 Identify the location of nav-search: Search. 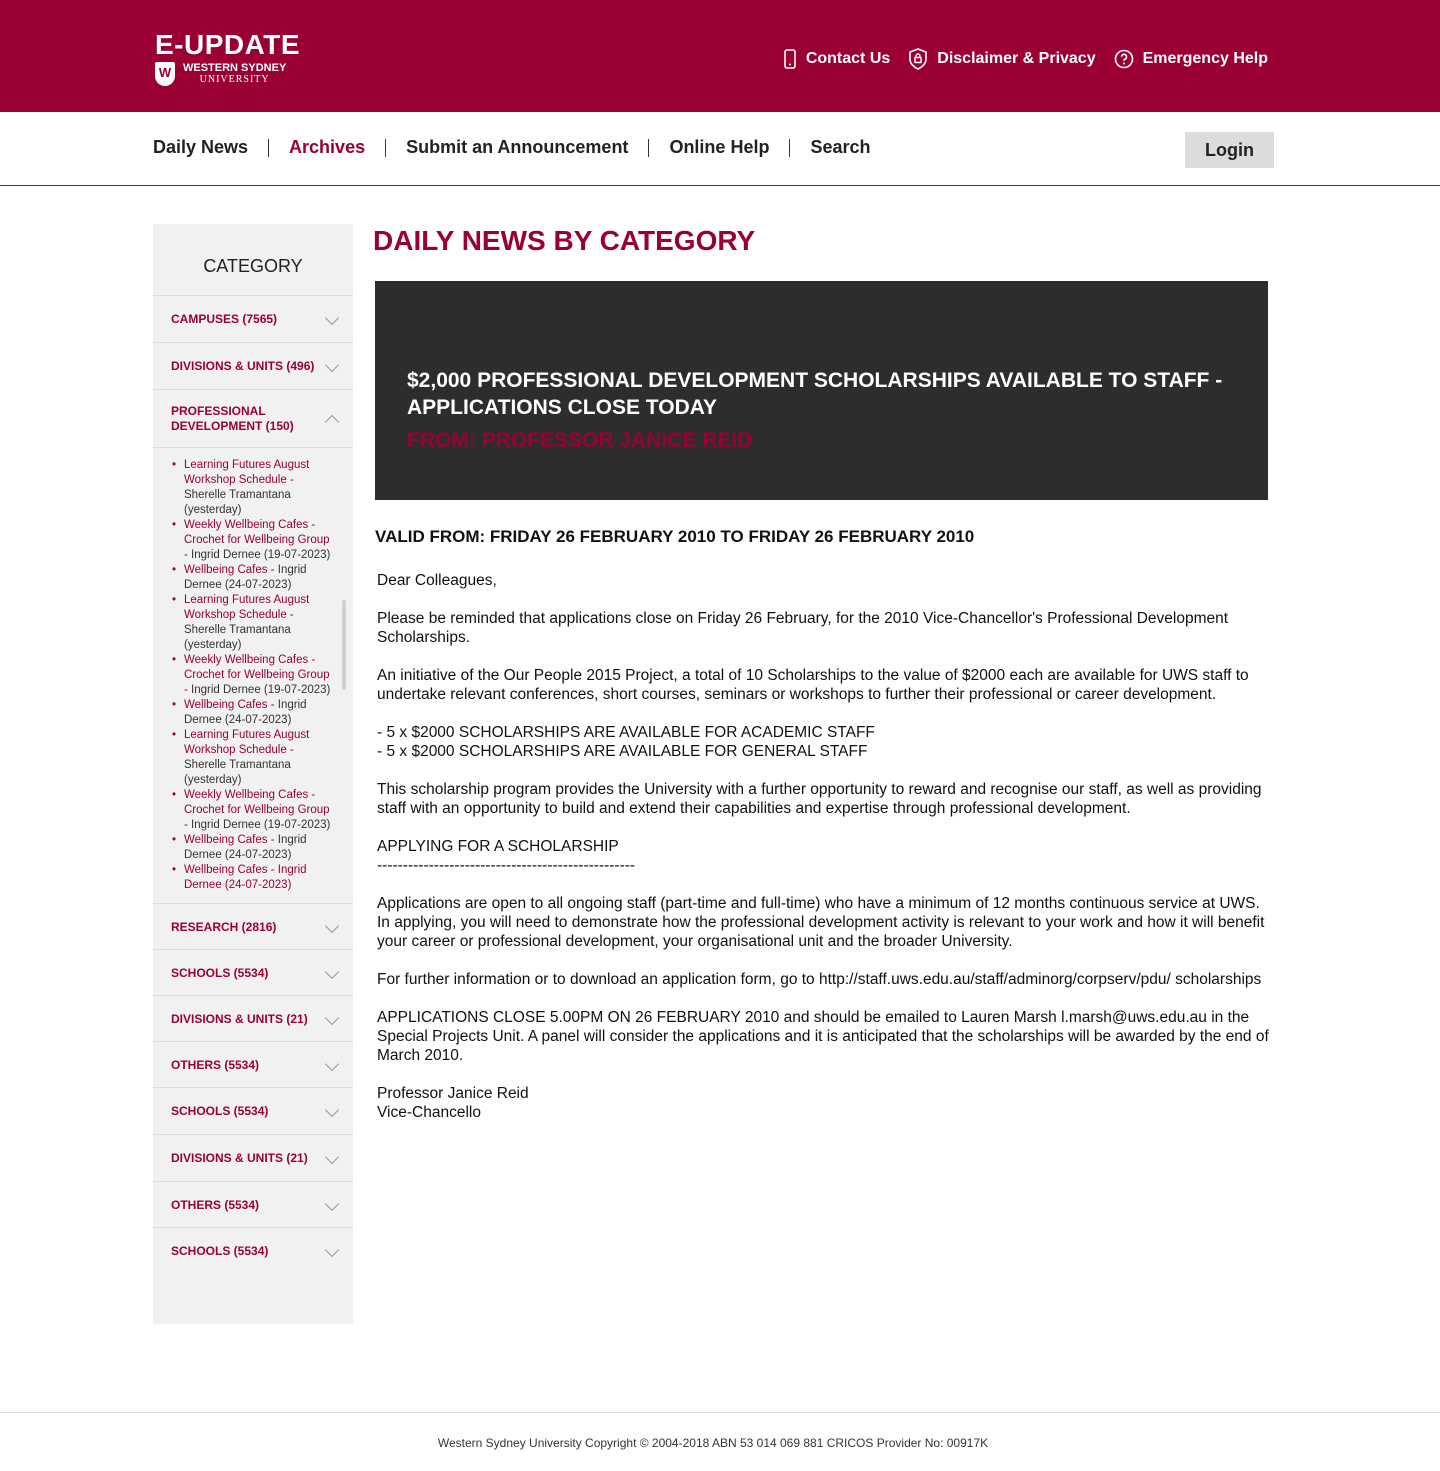
(840, 147).